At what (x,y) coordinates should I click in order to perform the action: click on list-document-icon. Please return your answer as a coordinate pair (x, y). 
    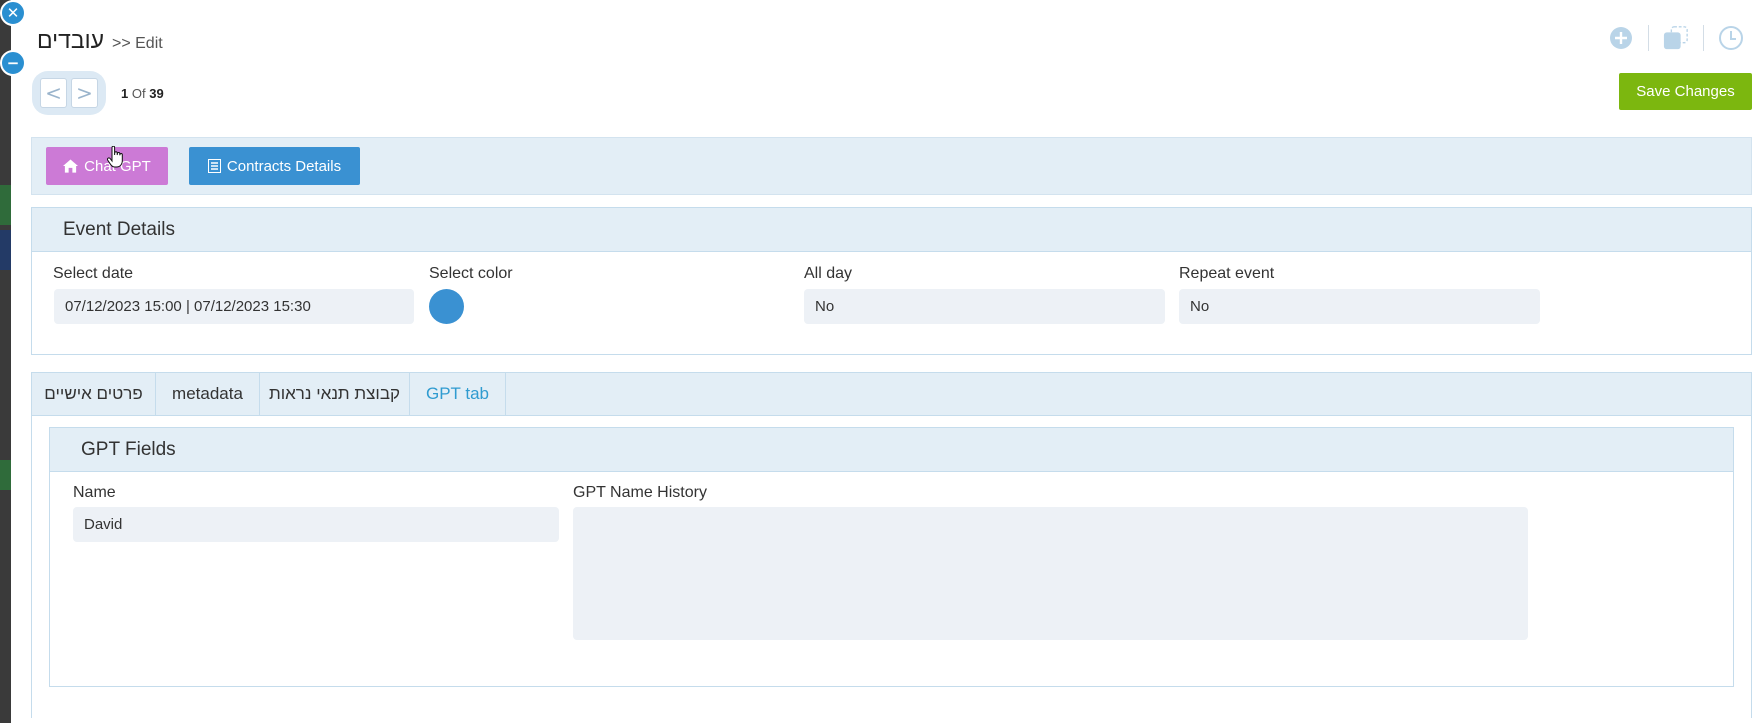
    Looking at the image, I should click on (214, 166).